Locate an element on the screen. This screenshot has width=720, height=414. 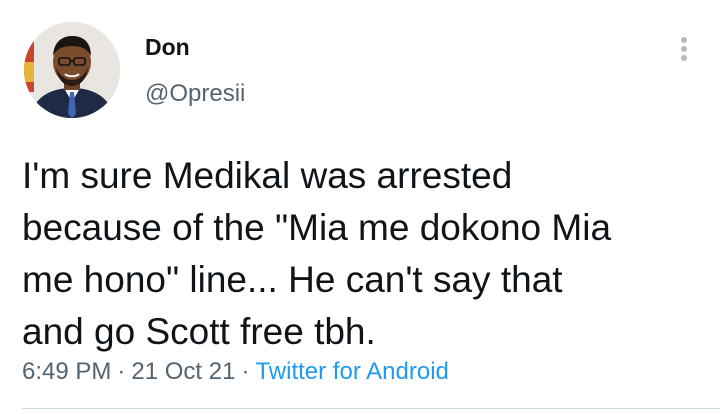
tweet-source-link: Twitter for Android is located at coordinates (351, 371).